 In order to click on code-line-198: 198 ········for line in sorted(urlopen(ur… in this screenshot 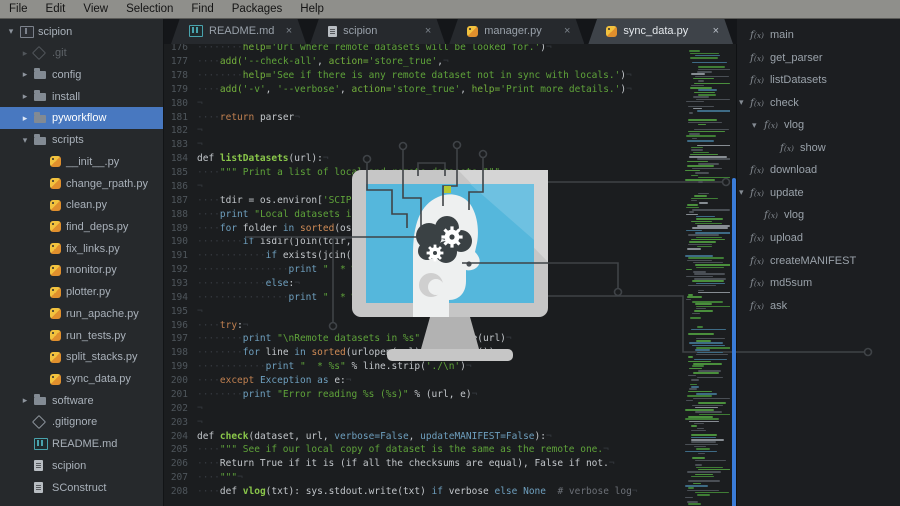, I will do `click(335, 353)`.